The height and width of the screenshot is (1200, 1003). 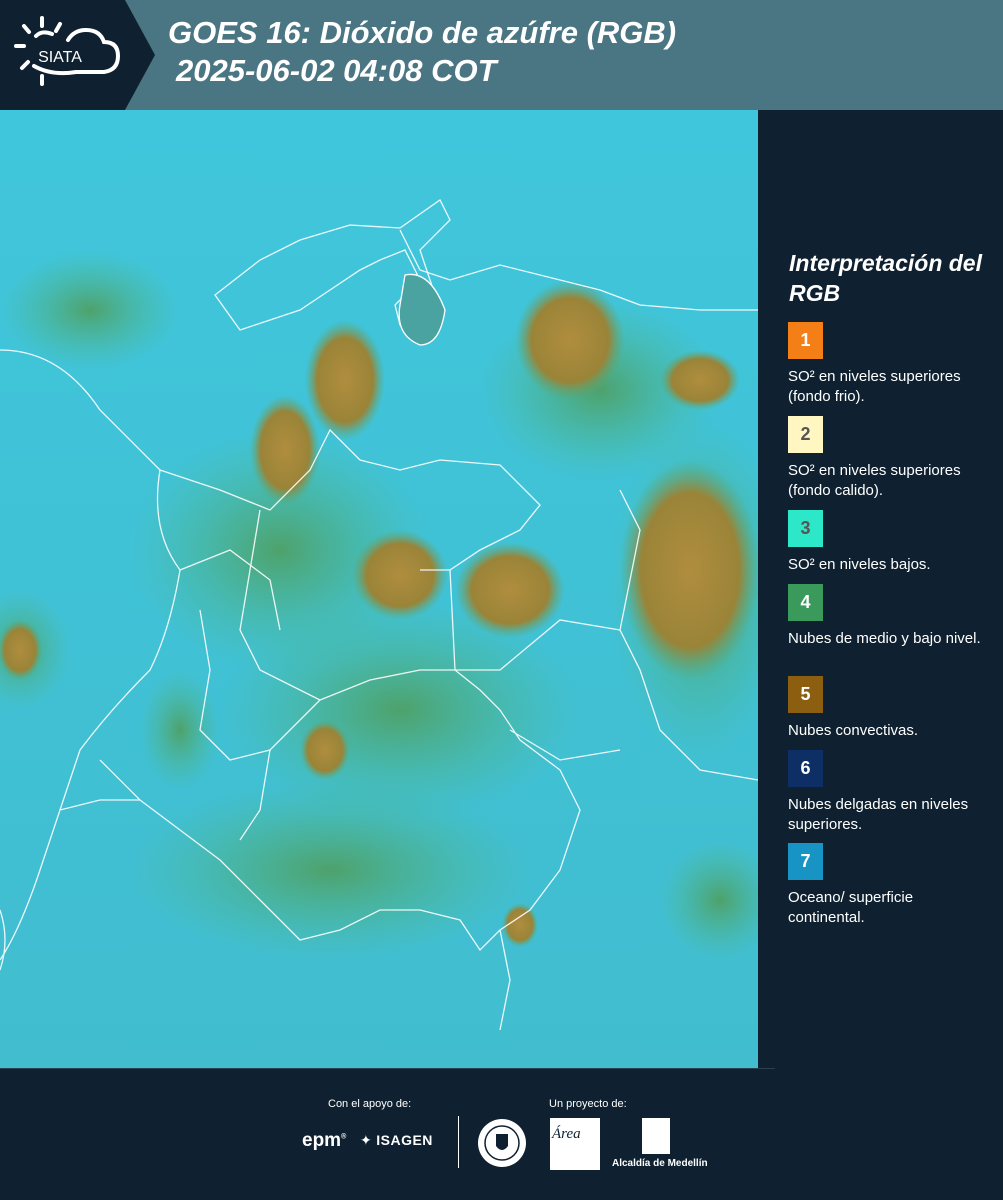 What do you see at coordinates (660, 1163) in the screenshot?
I see `alcaldia-logo-text: Alcaldía de Medellín` at bounding box center [660, 1163].